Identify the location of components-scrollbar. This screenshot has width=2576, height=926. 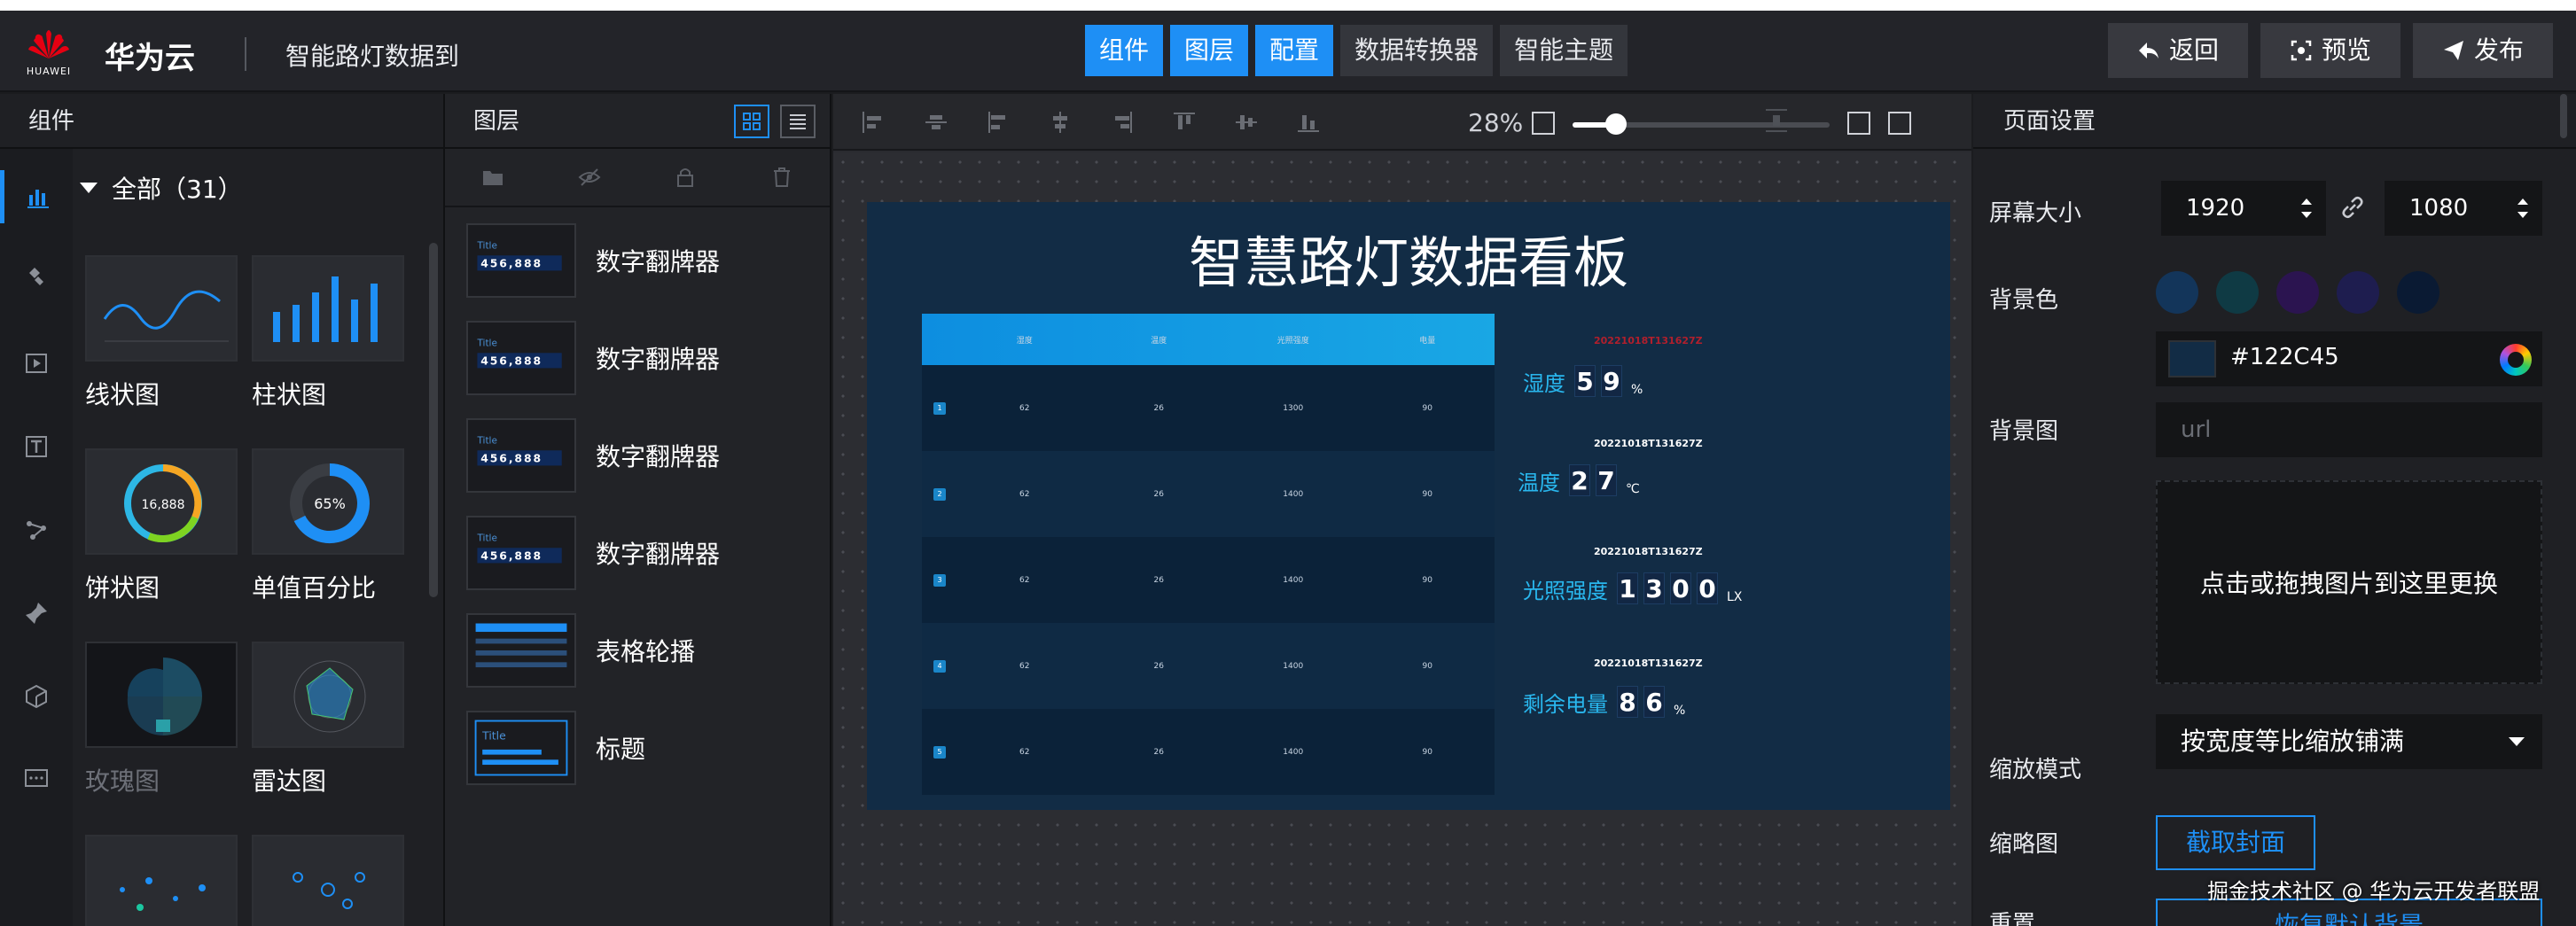
(433, 420).